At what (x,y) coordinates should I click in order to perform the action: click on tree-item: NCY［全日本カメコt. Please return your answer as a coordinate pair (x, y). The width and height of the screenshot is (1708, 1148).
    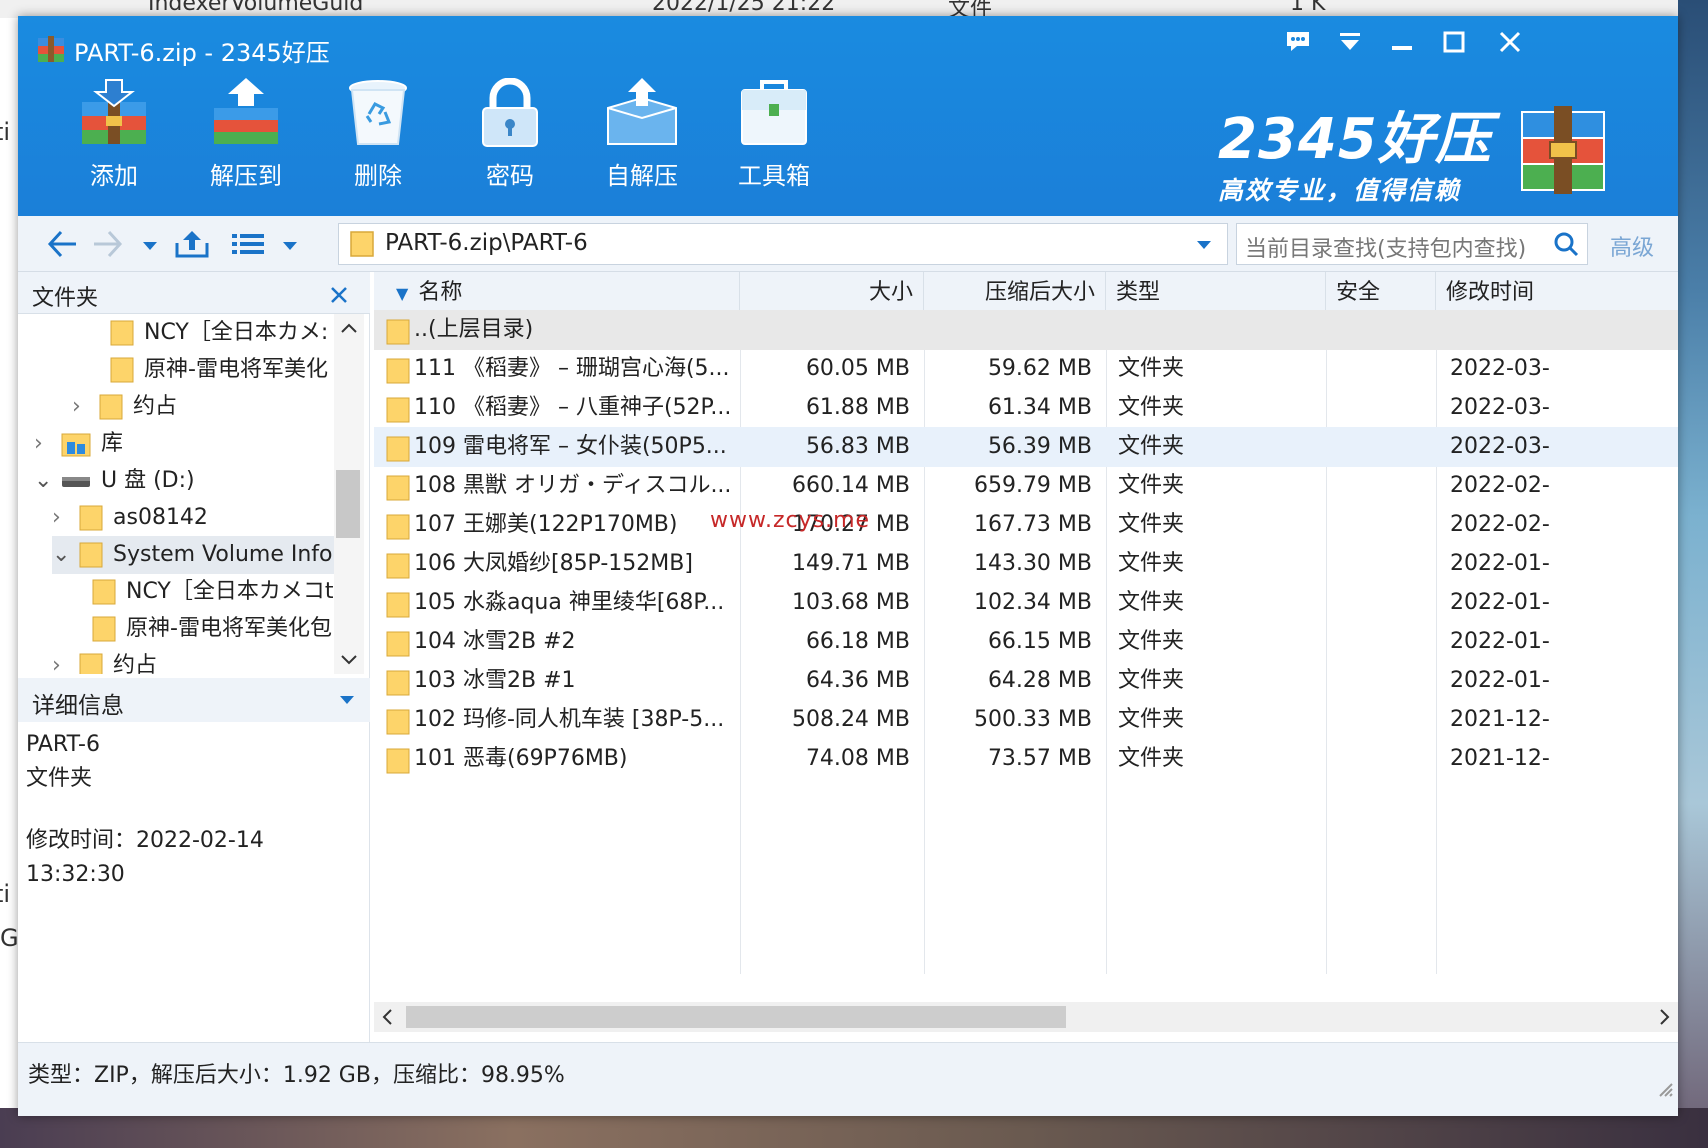
    Looking at the image, I should click on (213, 592).